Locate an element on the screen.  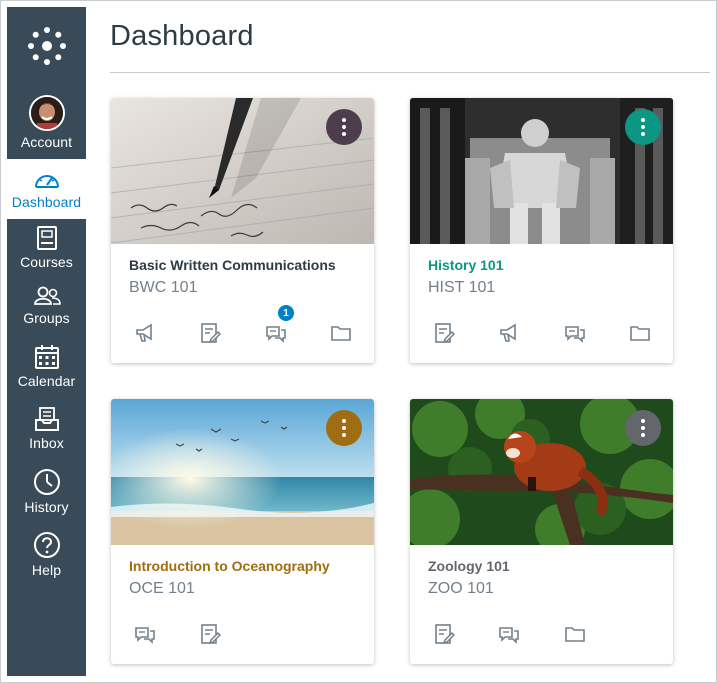
avatar is located at coordinates (46, 113).